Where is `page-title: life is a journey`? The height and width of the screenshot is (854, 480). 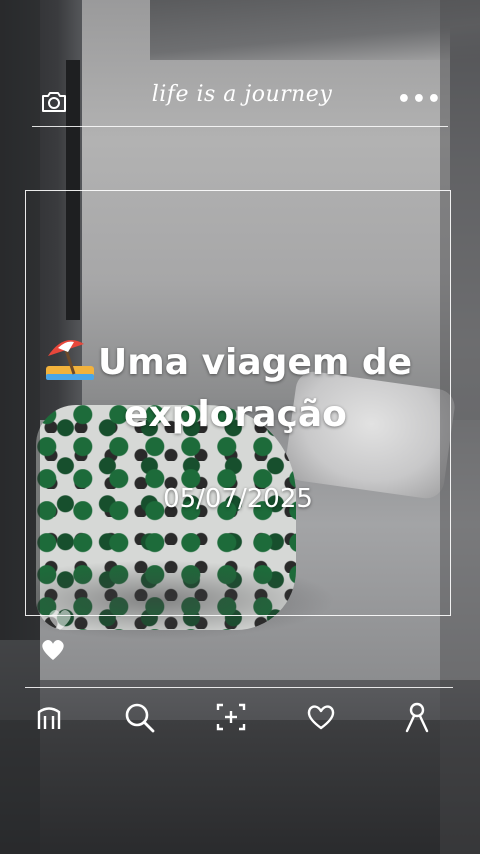
page-title: life is a journey is located at coordinates (242, 94).